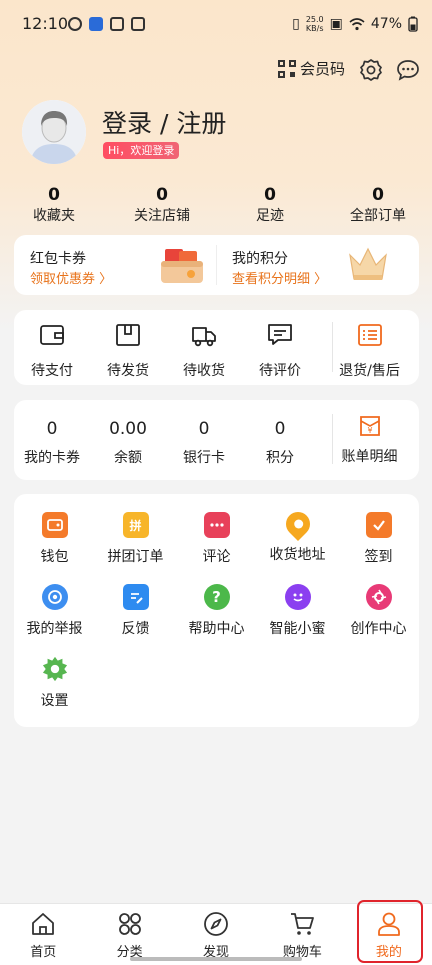  I want to click on location-icon, so click(297, 524).